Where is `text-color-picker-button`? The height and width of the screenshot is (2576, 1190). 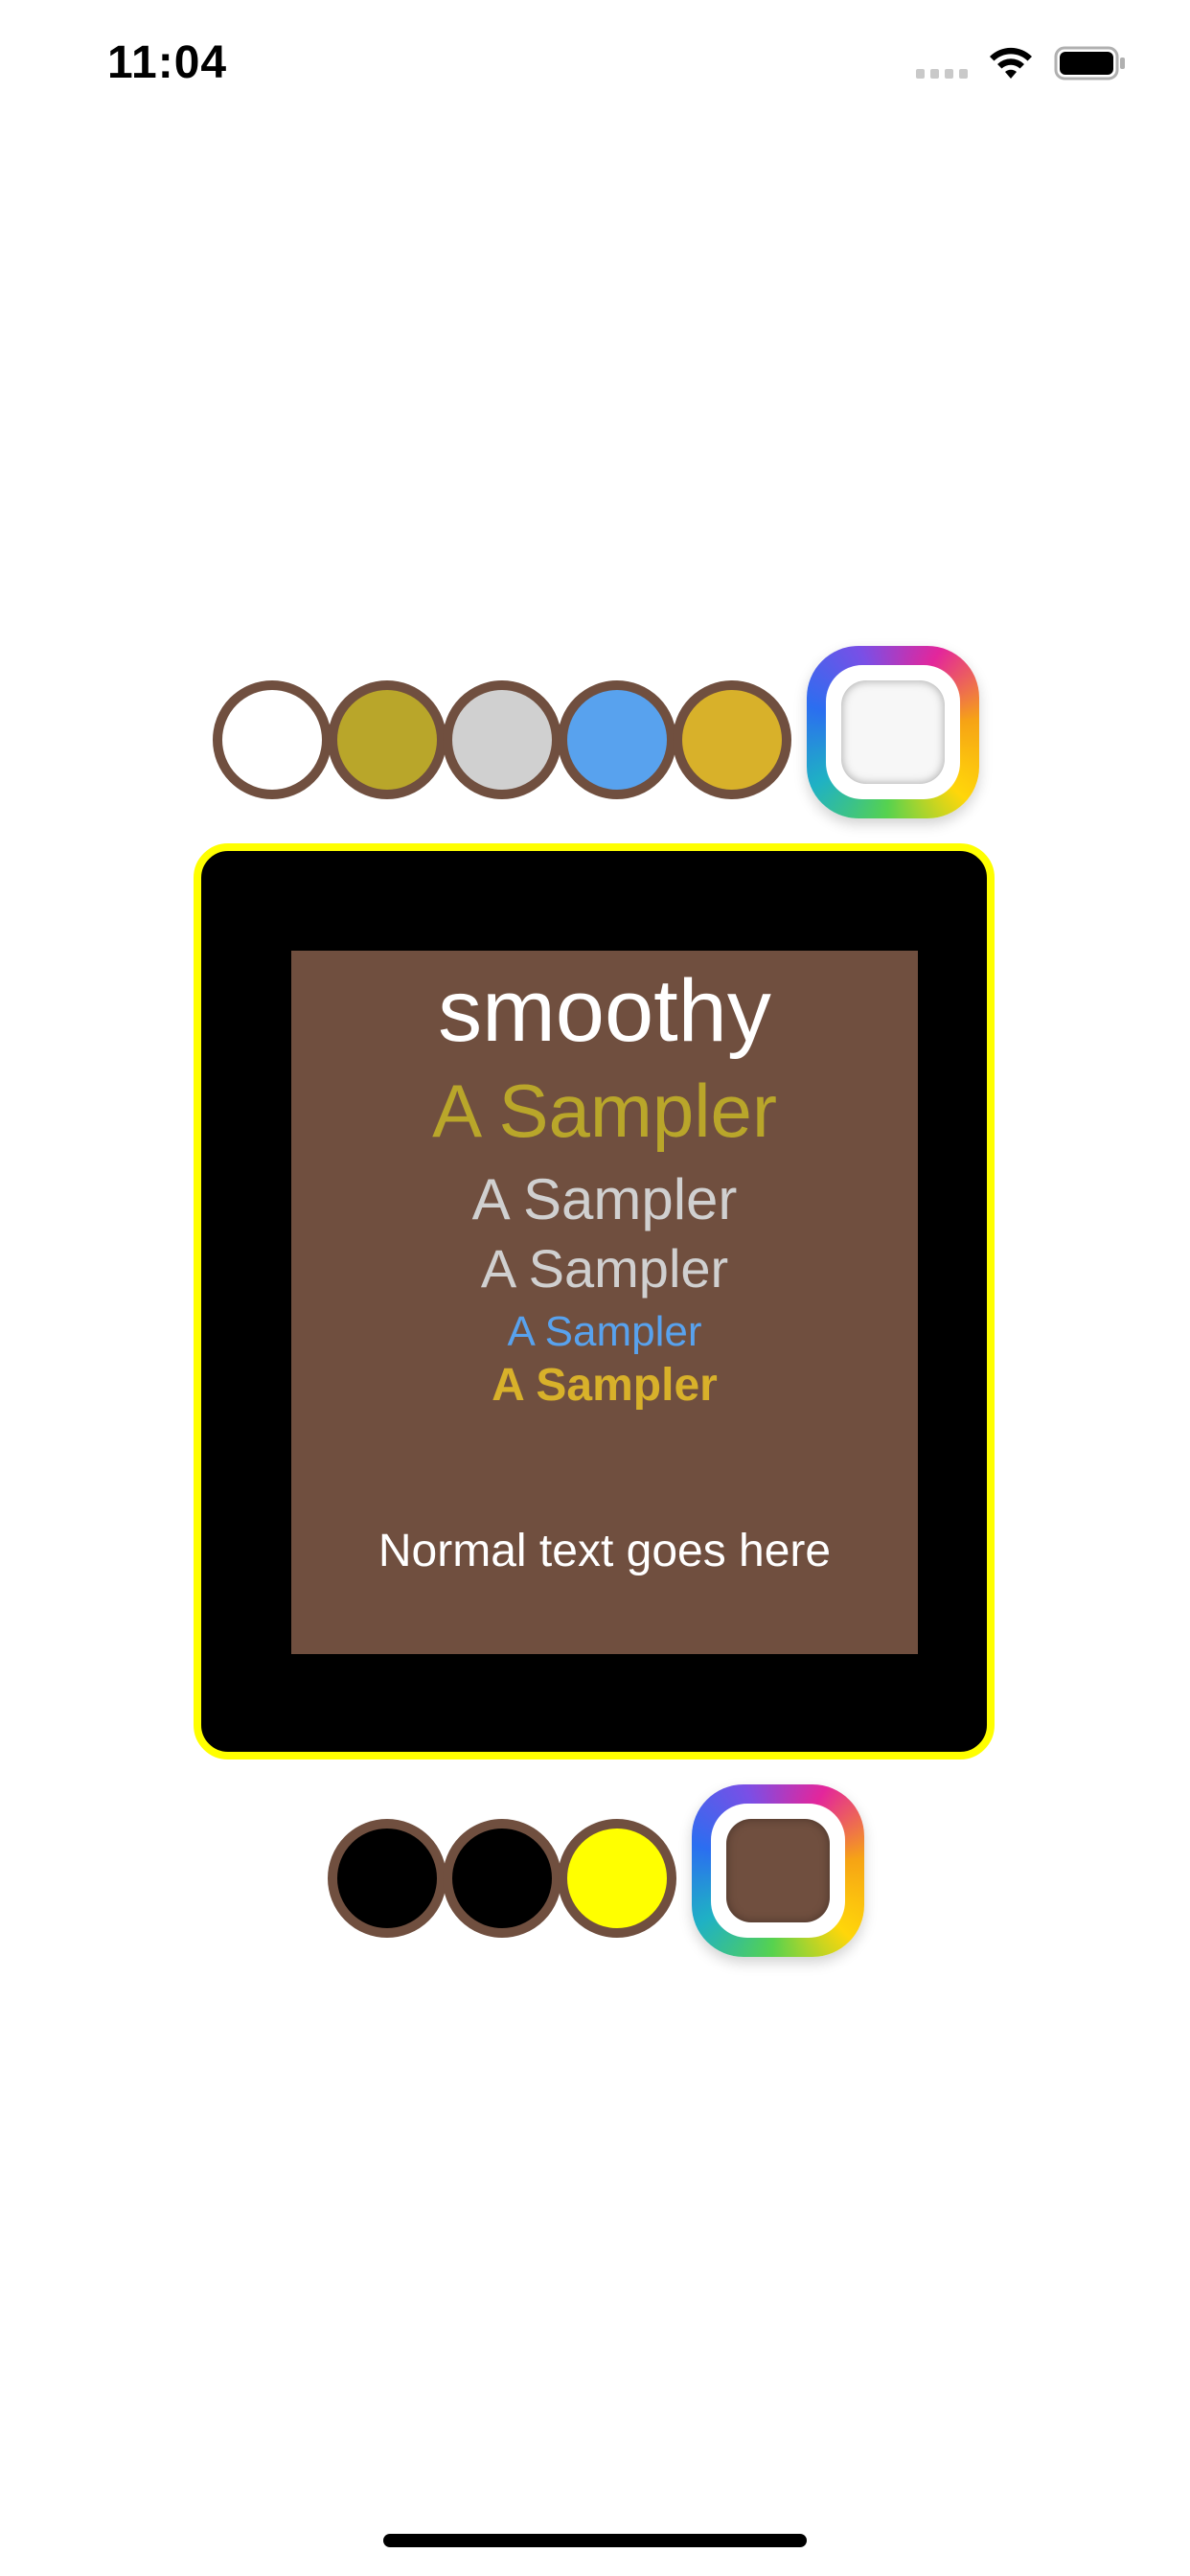
text-color-picker-button is located at coordinates (893, 732).